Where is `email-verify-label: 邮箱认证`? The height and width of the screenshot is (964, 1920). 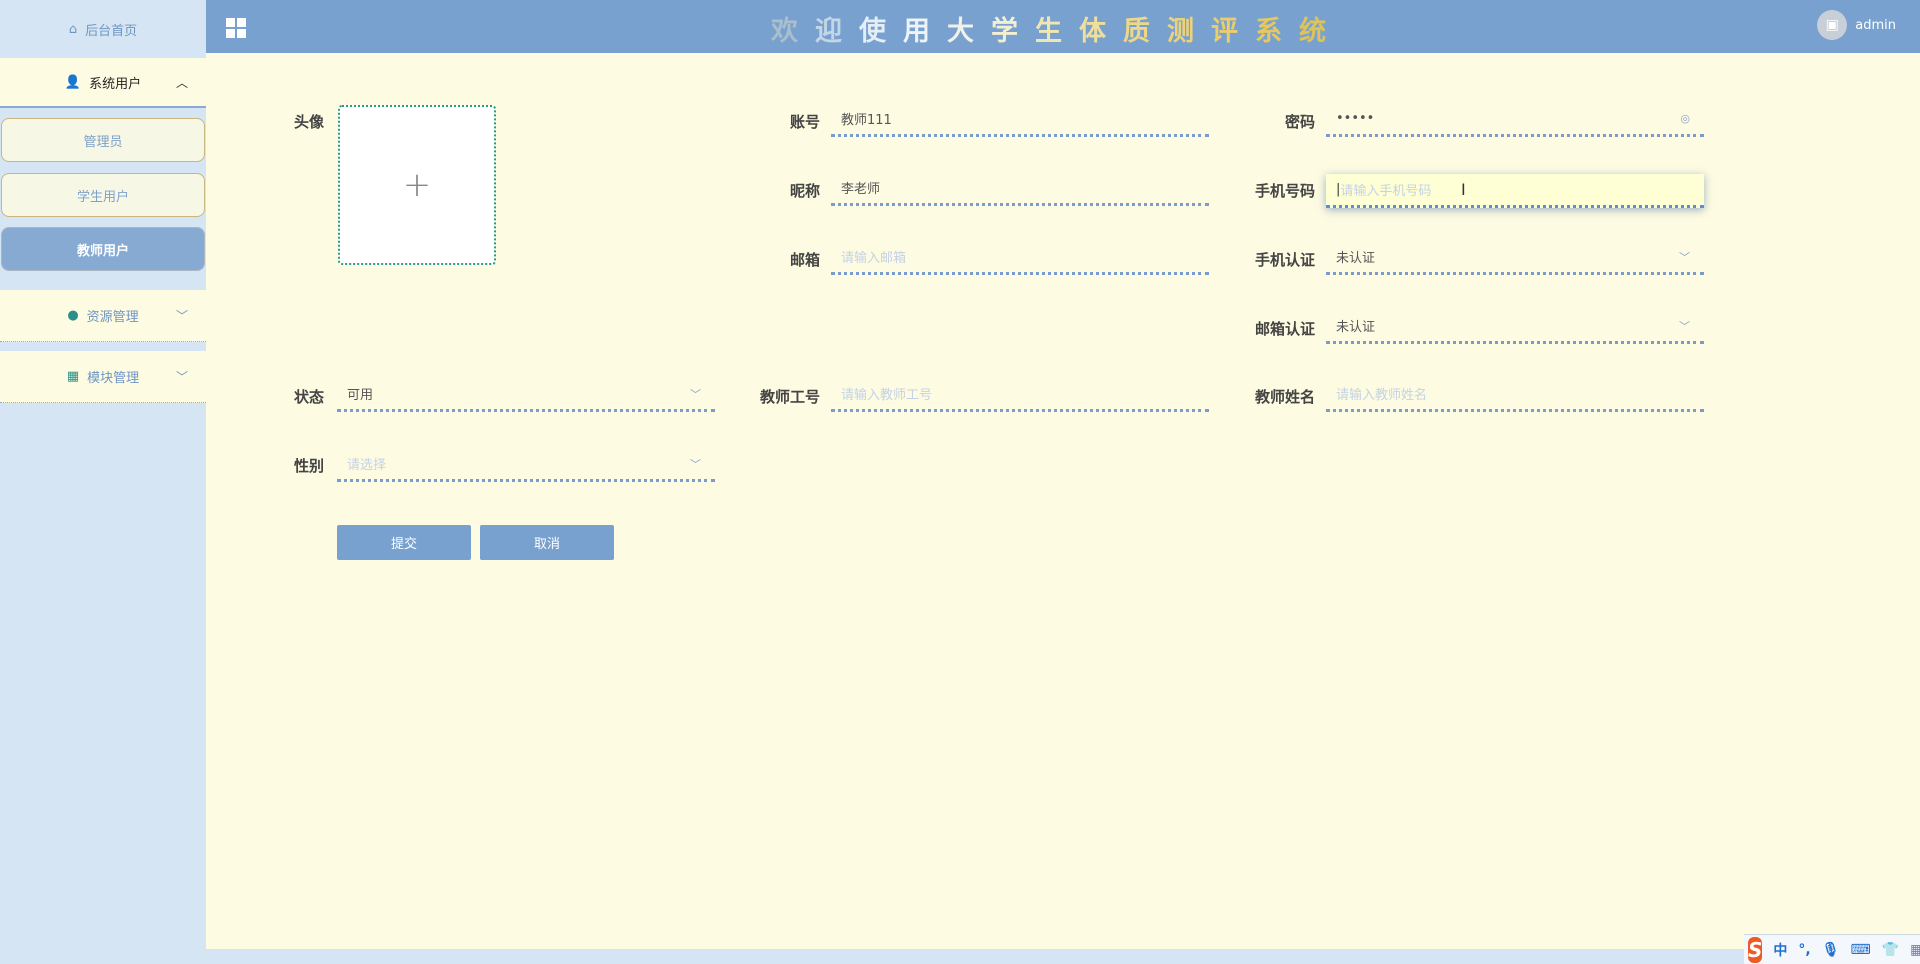 email-verify-label: 邮箱认证 is located at coordinates (1284, 329).